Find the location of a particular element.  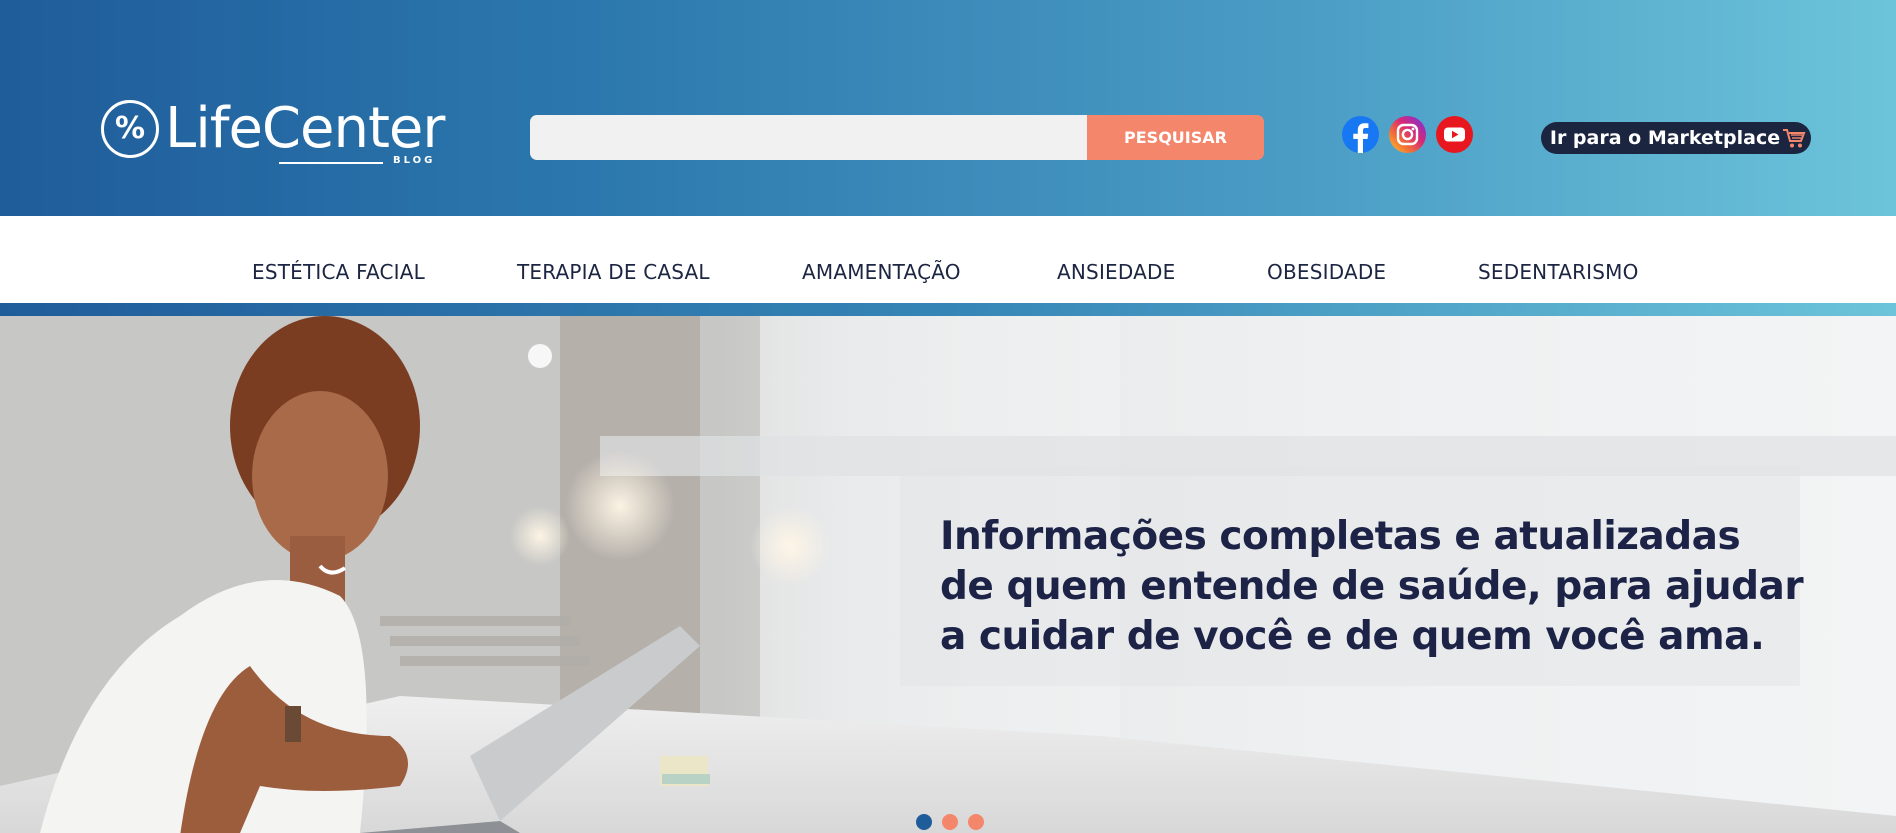

shopping-cart-icon is located at coordinates (1794, 138).